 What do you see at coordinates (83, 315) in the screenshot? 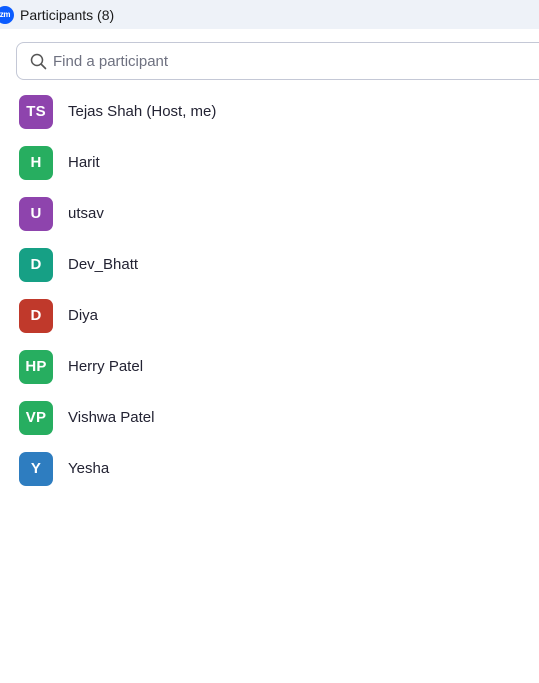
I see `participant-name: Diya` at bounding box center [83, 315].